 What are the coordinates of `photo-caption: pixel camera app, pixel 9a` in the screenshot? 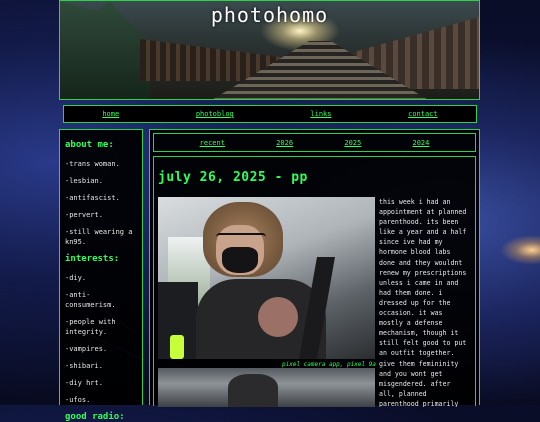 It's located at (329, 364).